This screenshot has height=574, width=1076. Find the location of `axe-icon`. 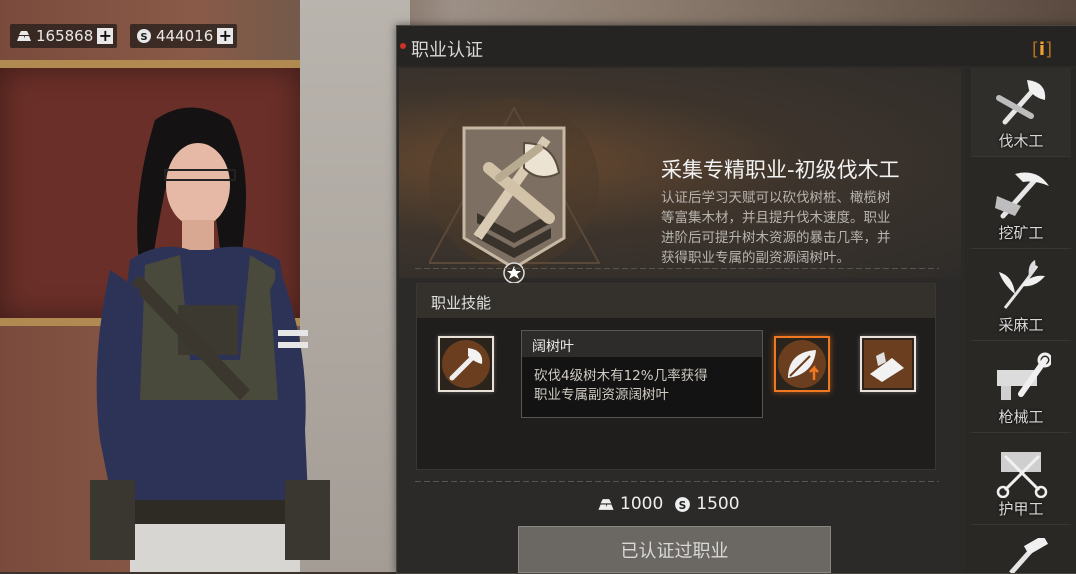

axe-icon is located at coordinates (1021, 102).